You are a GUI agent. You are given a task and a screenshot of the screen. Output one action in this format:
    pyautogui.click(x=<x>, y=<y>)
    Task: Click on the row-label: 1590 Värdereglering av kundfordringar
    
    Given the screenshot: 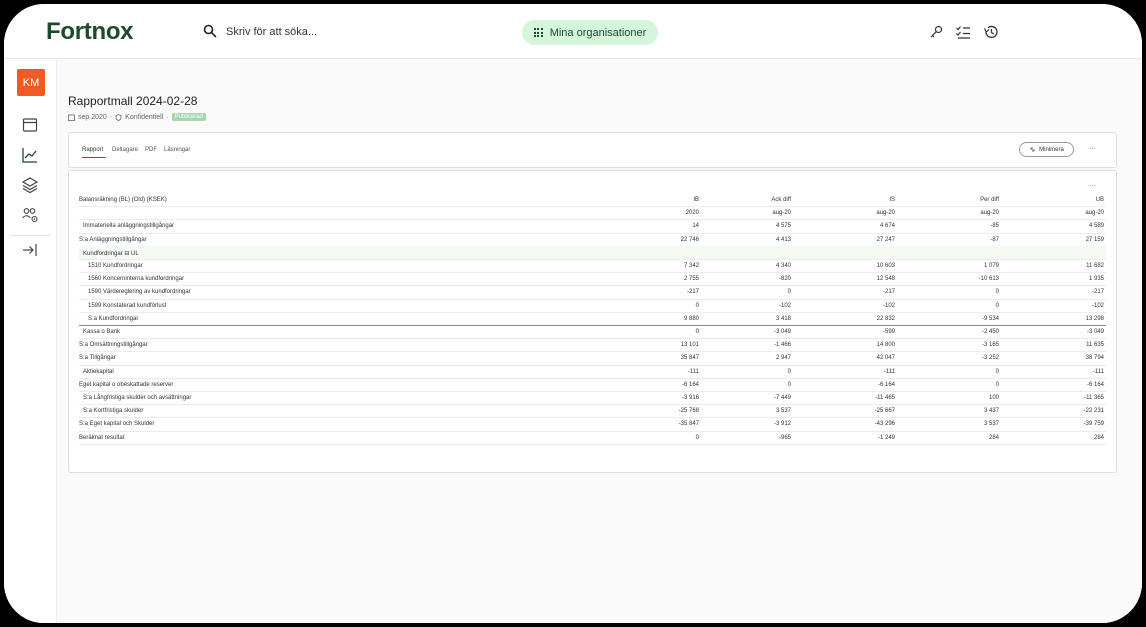 What is the action you would take?
    pyautogui.click(x=139, y=292)
    